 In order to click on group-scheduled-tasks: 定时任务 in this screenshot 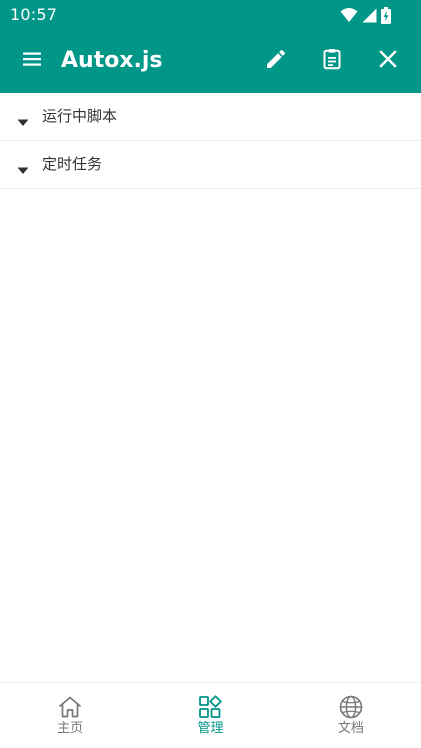, I will do `click(210, 165)`.